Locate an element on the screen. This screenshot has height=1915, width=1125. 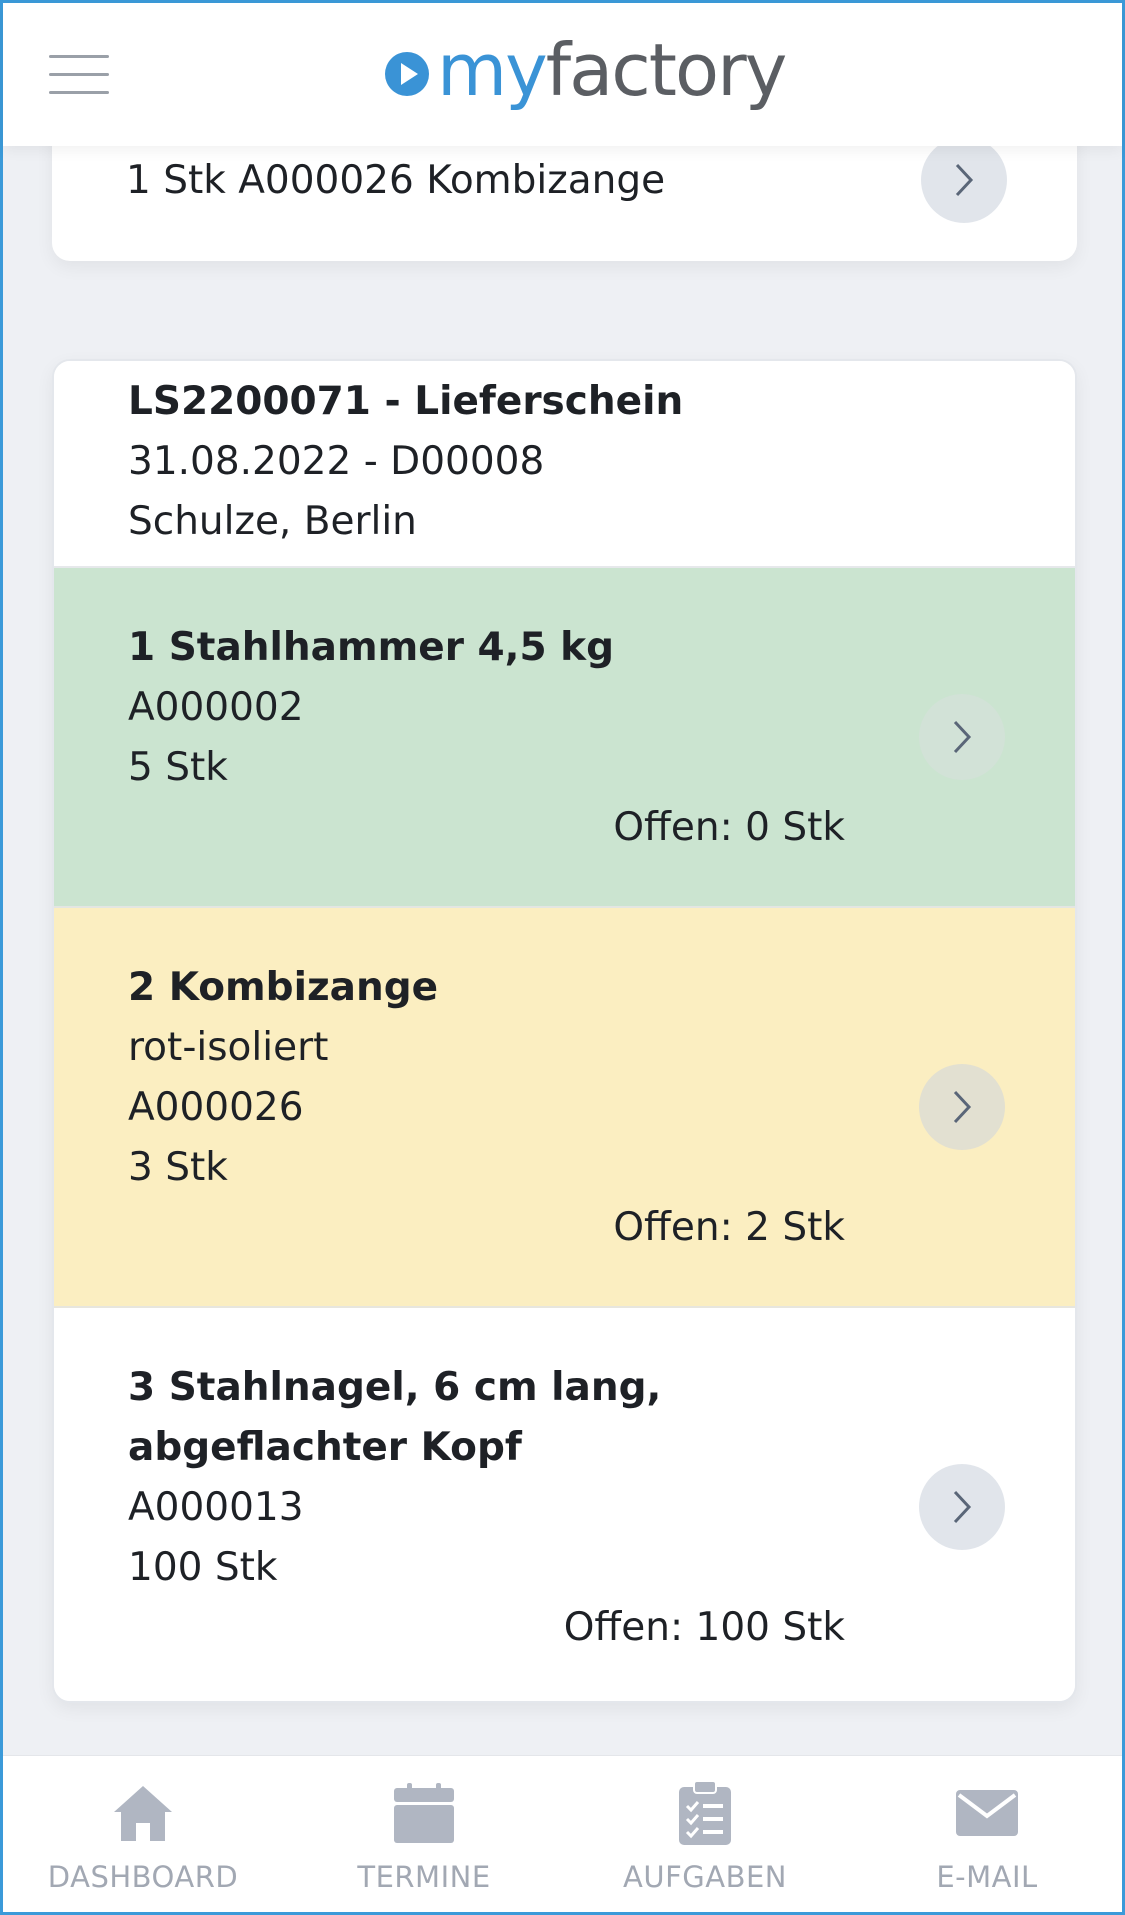
position-article: A000013 is located at coordinates (216, 1507).